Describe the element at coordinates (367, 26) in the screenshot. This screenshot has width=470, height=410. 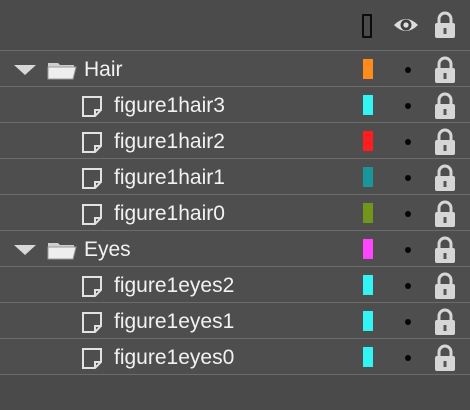
I see `outline-toggle-icon` at that location.